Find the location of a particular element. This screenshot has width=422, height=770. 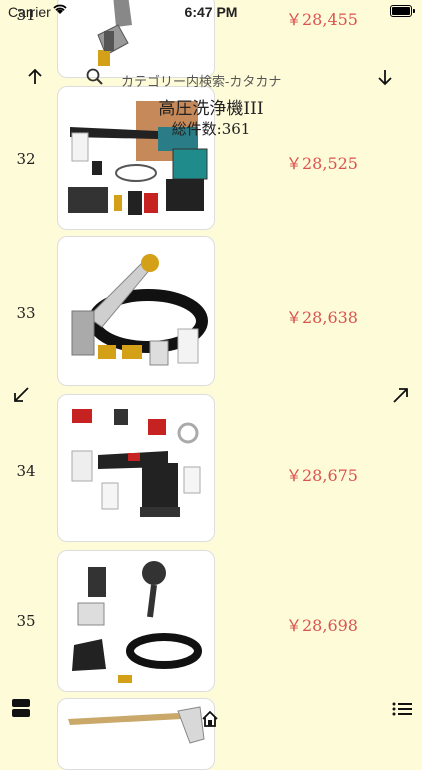

total-count: 総件数:361 is located at coordinates (211, 129).